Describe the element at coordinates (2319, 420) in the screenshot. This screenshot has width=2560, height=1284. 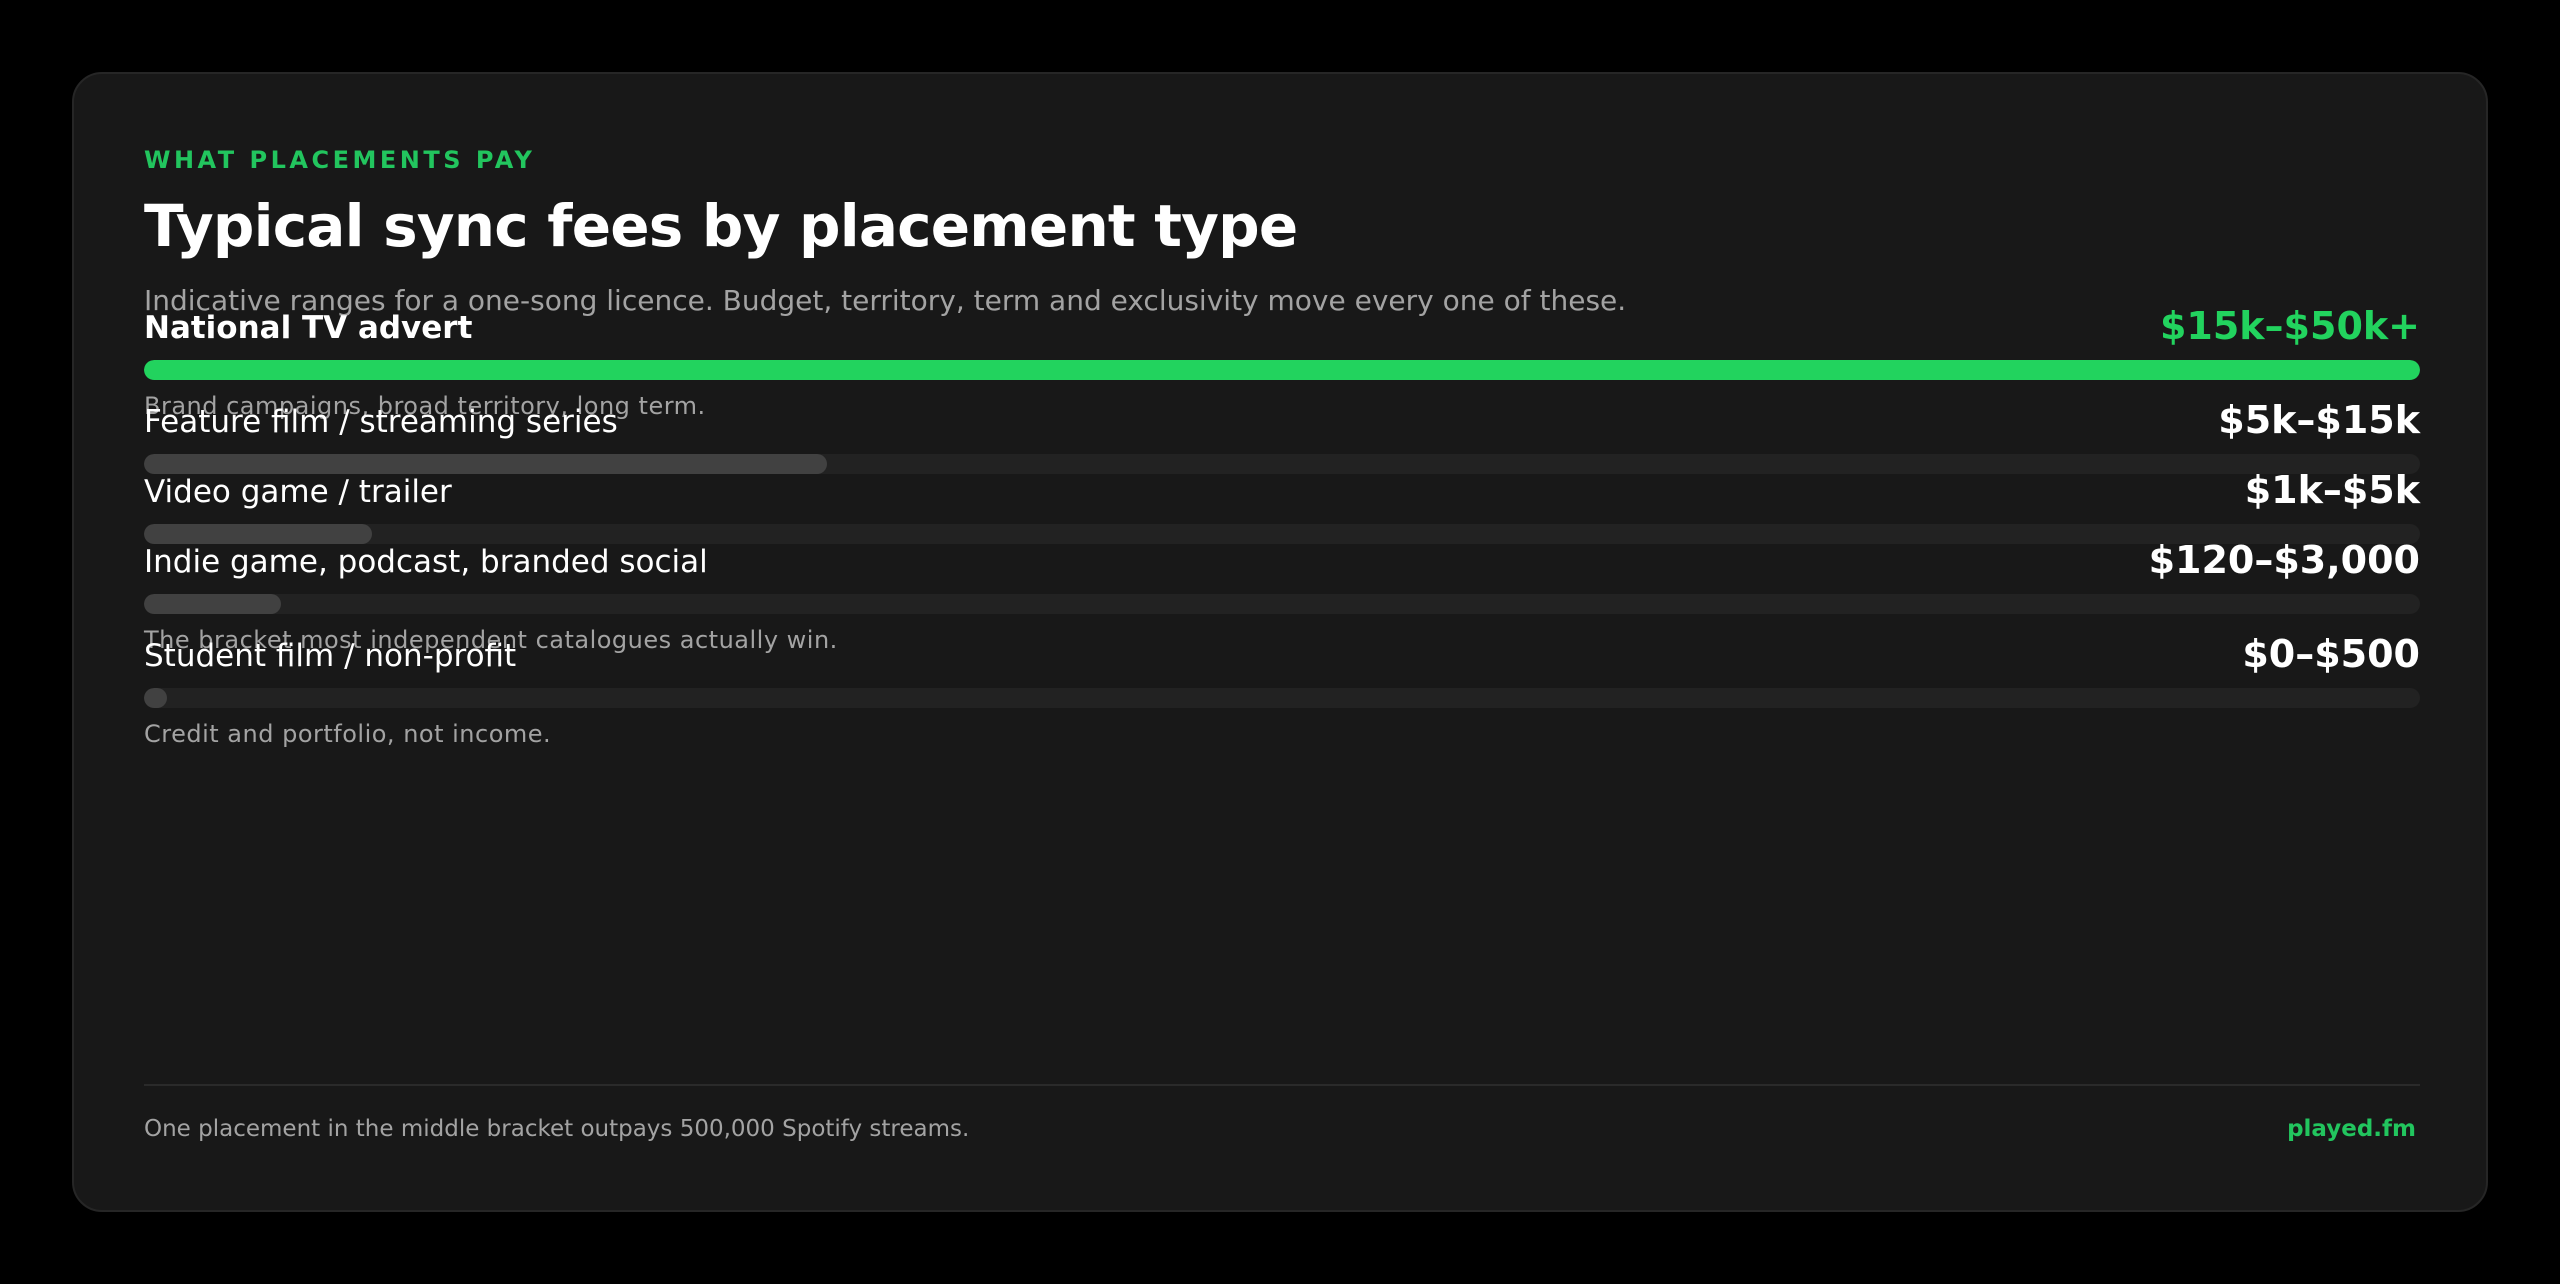
I see `value-label: $5k–$15k` at that location.